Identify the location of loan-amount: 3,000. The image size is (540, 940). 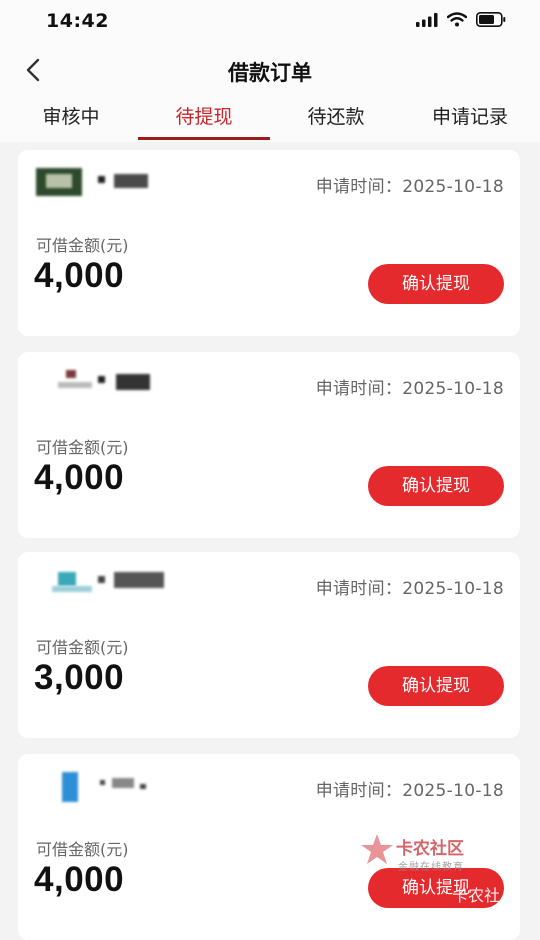
(79, 677).